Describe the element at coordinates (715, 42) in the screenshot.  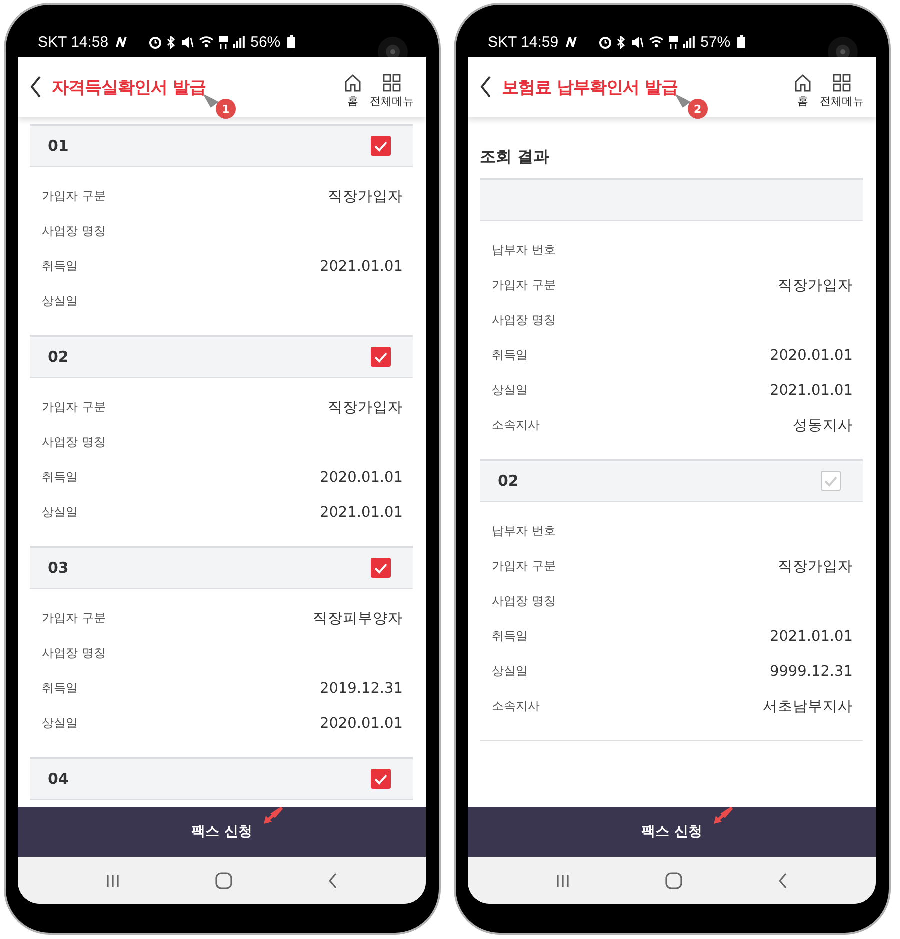
I see `battery-percent: 57%` at that location.